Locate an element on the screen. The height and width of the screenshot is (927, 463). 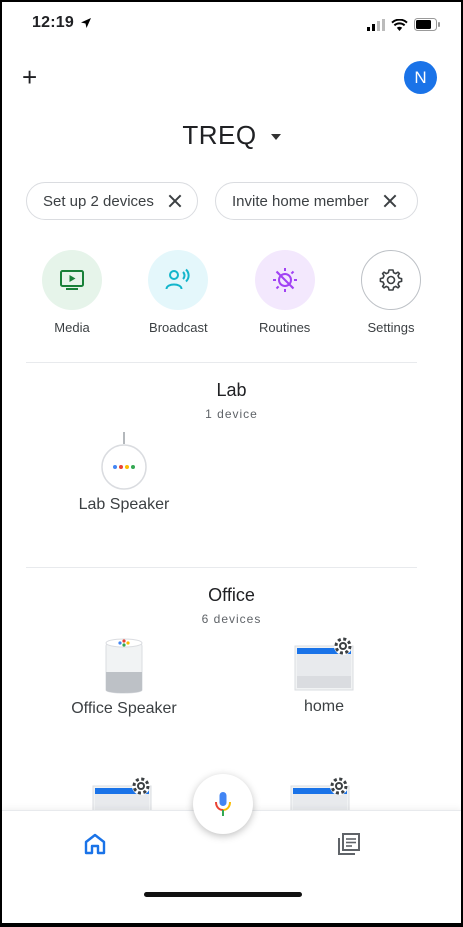
status-bar: 12:19 is located at coordinates (236, 26).